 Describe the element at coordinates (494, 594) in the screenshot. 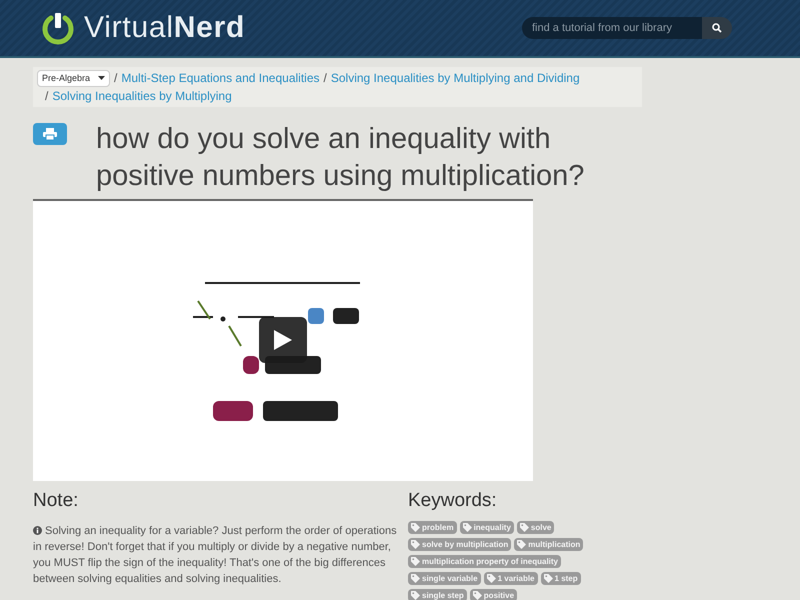

I see `keyword-tag: positive` at that location.